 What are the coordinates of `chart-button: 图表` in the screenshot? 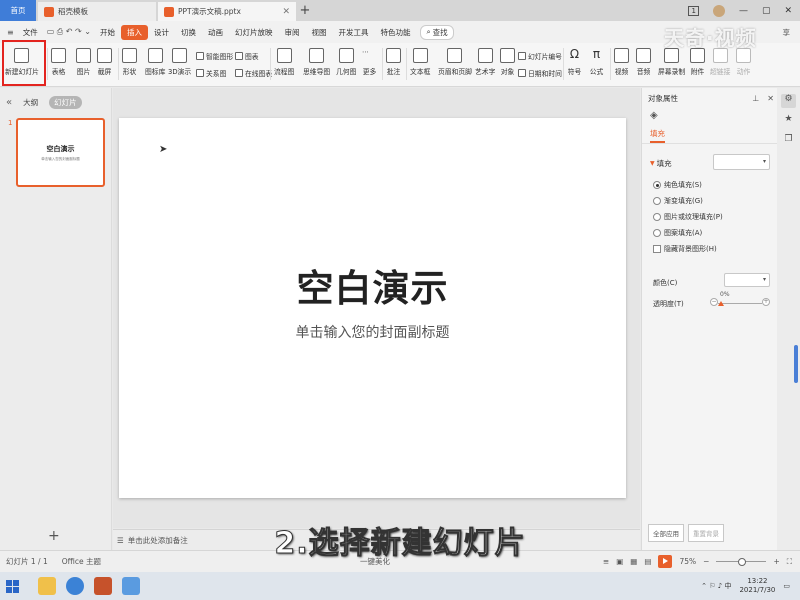 It's located at (247, 56).